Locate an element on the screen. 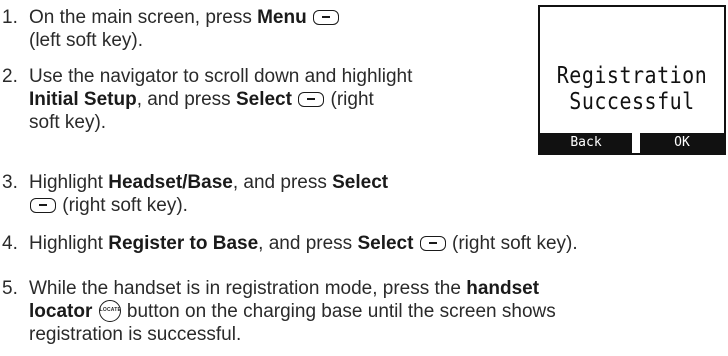  handset-screen: Registration Successful Back OK is located at coordinates (632, 80).